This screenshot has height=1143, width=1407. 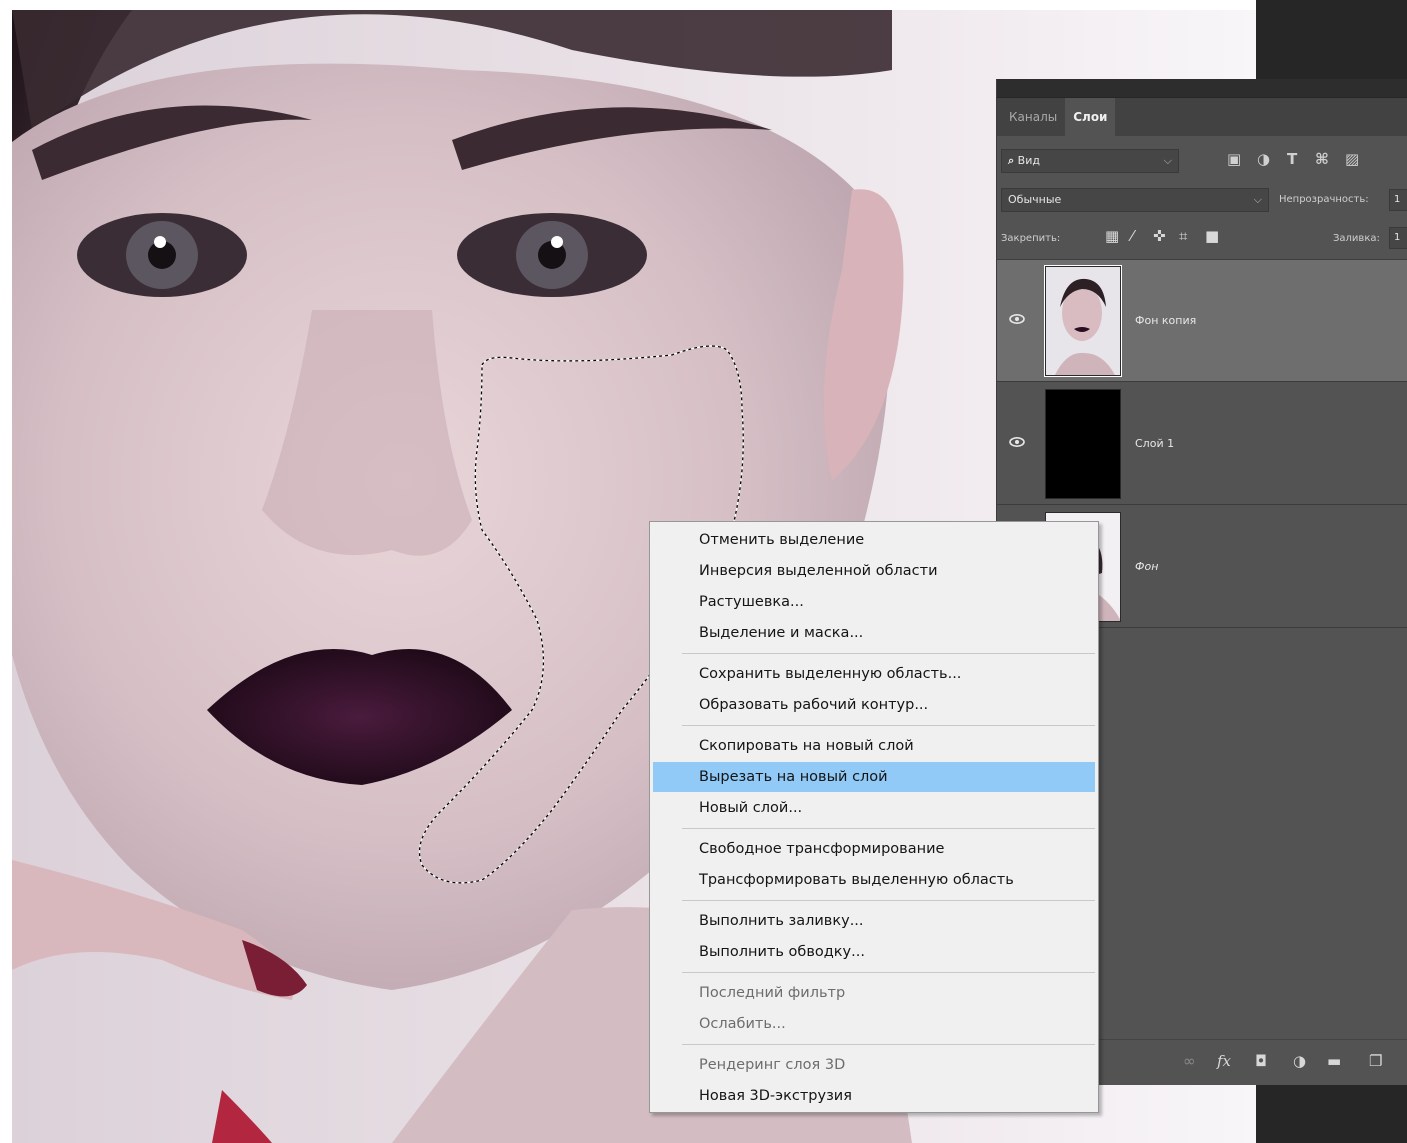 What do you see at coordinates (1112, 236) in the screenshot?
I see `lock-transparent-icon: ▦` at bounding box center [1112, 236].